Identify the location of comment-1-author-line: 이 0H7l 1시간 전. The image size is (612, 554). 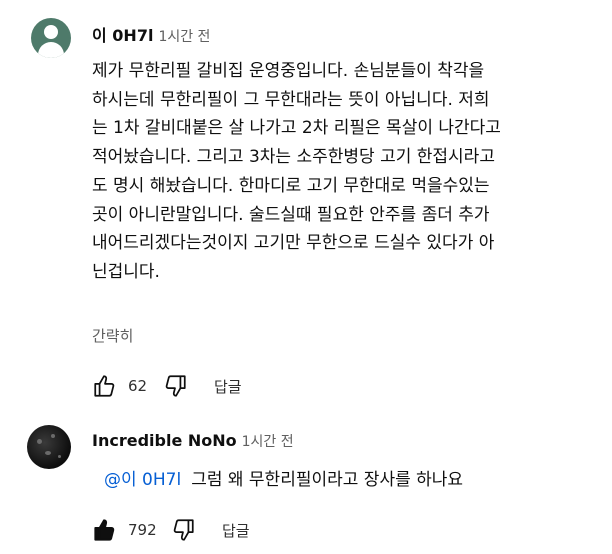
(151, 34).